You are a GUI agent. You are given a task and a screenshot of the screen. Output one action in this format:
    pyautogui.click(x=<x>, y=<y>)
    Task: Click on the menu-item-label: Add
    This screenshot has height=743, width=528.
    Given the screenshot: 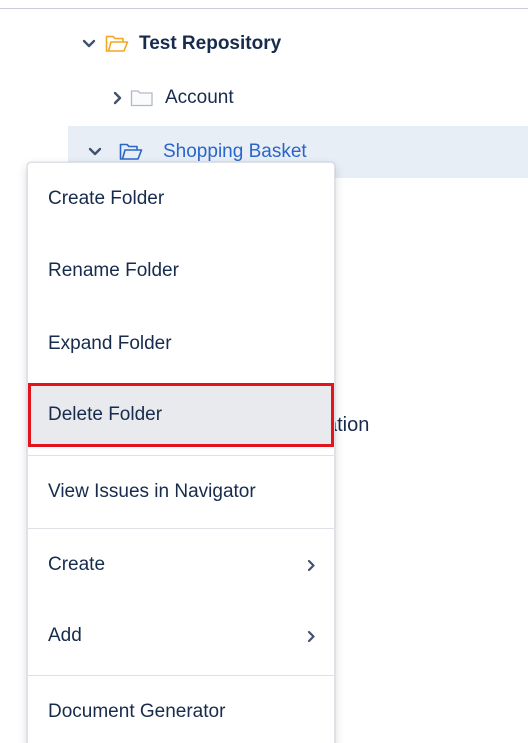 What is the action you would take?
    pyautogui.click(x=65, y=635)
    